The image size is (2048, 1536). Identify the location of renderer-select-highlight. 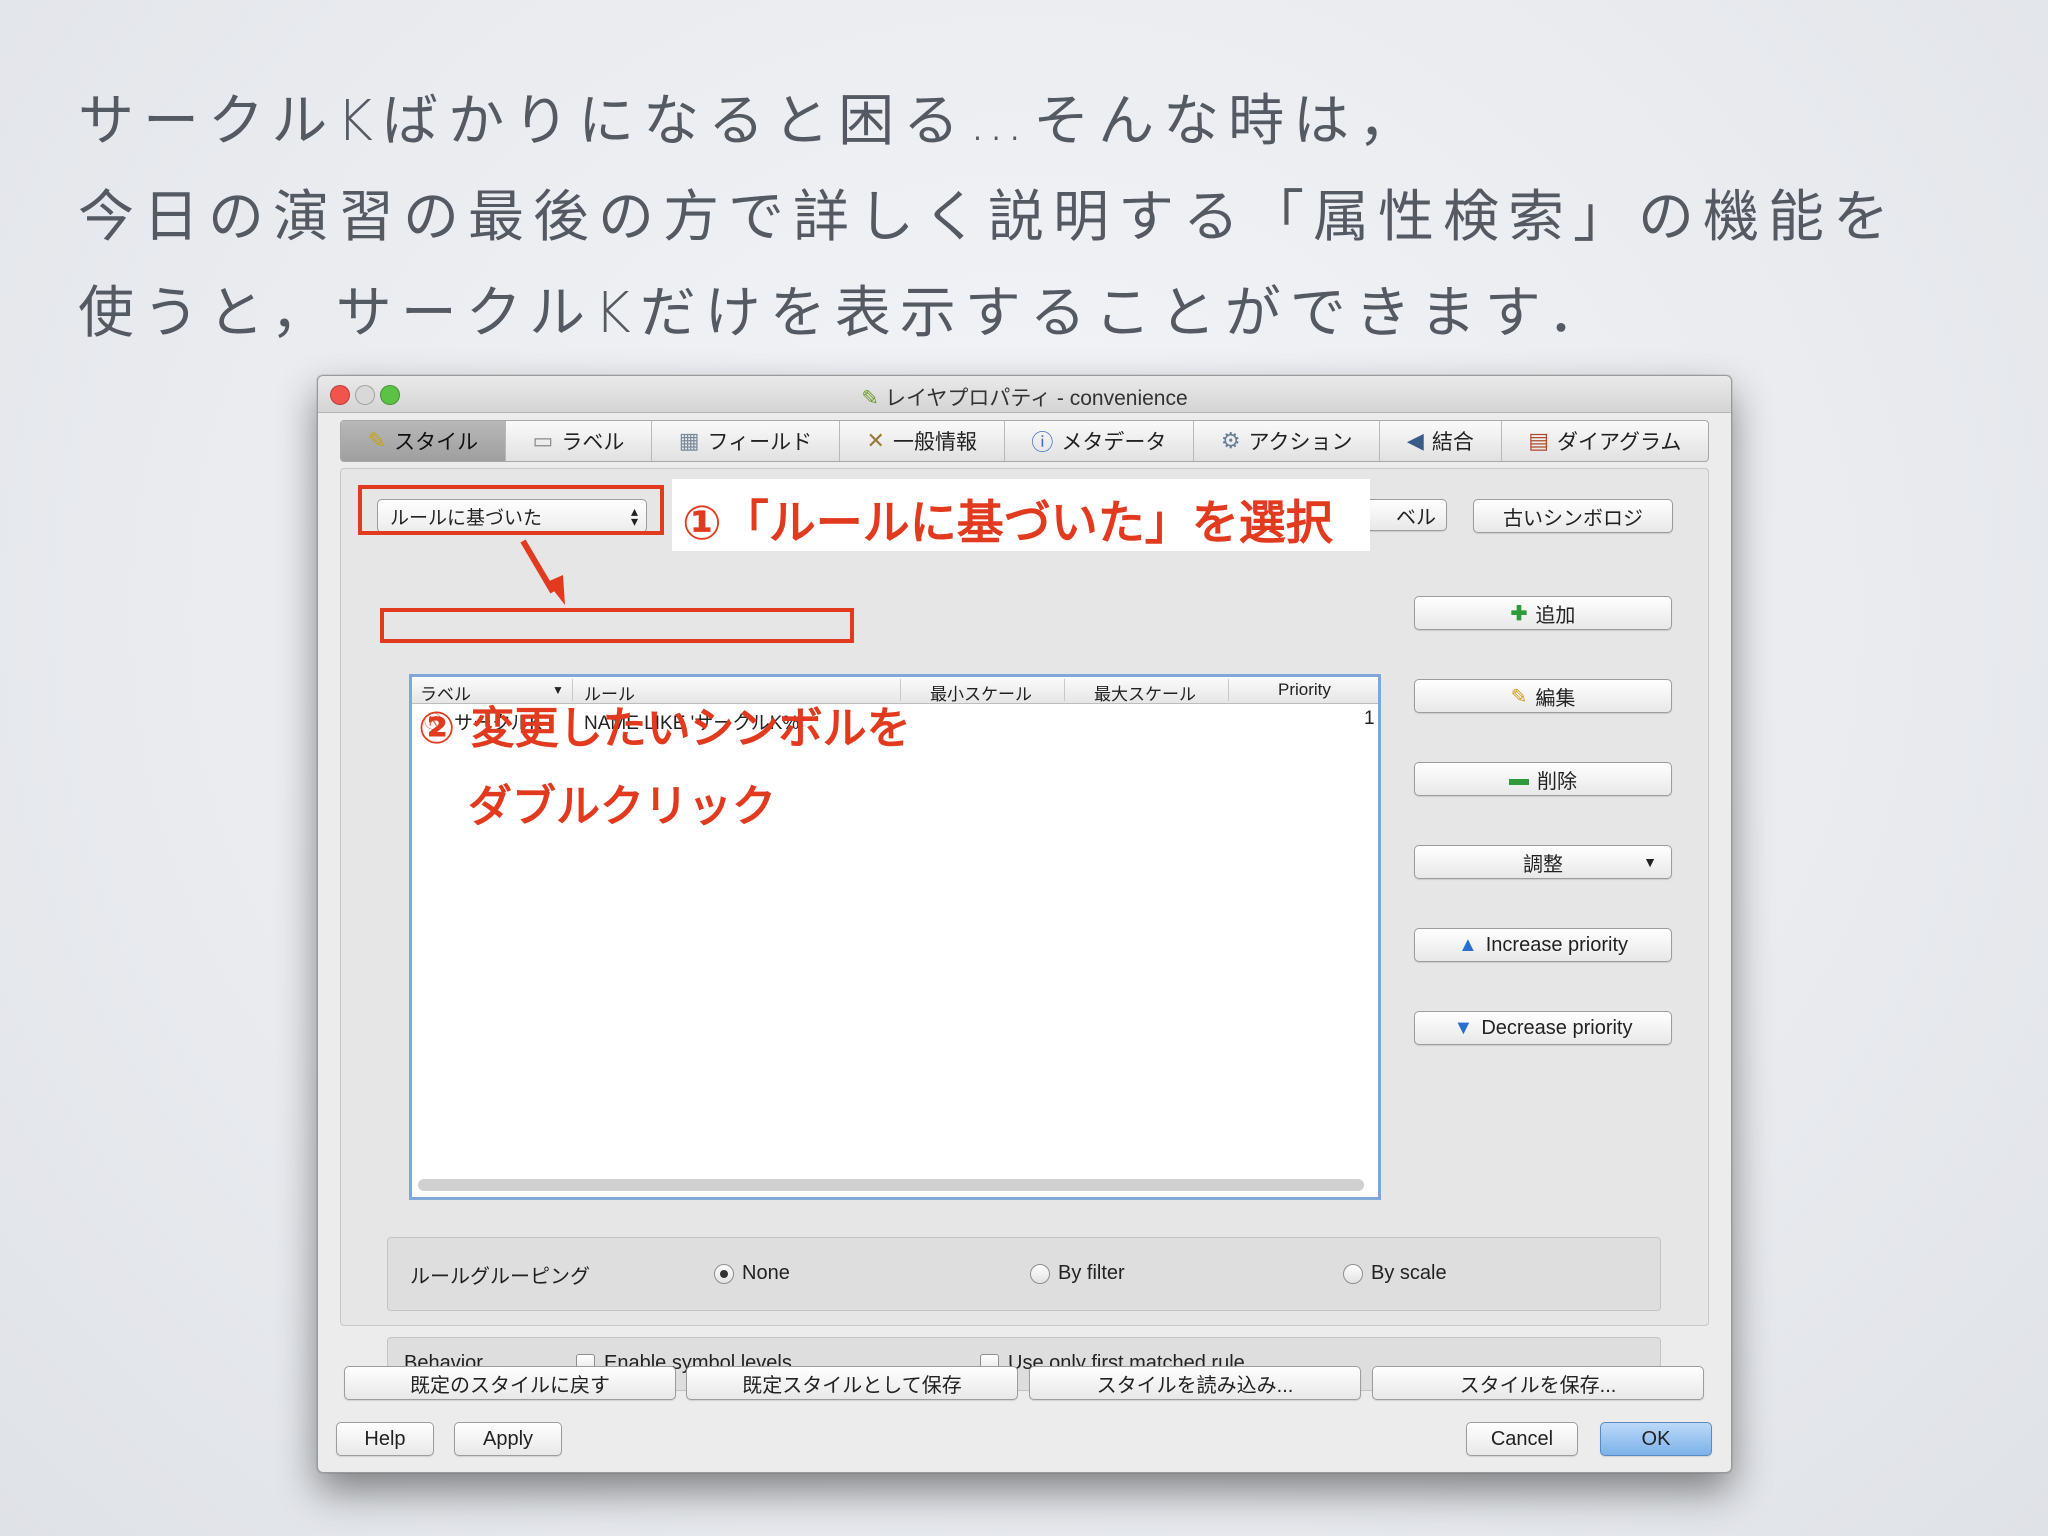
(511, 510).